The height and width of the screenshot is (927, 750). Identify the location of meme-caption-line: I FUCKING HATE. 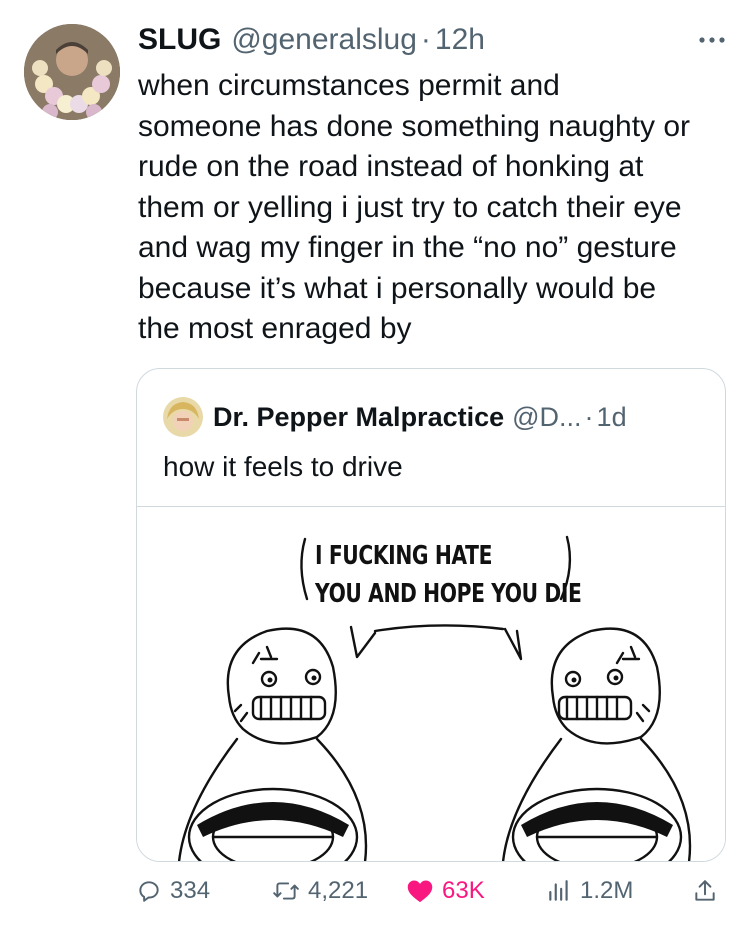
(404, 556).